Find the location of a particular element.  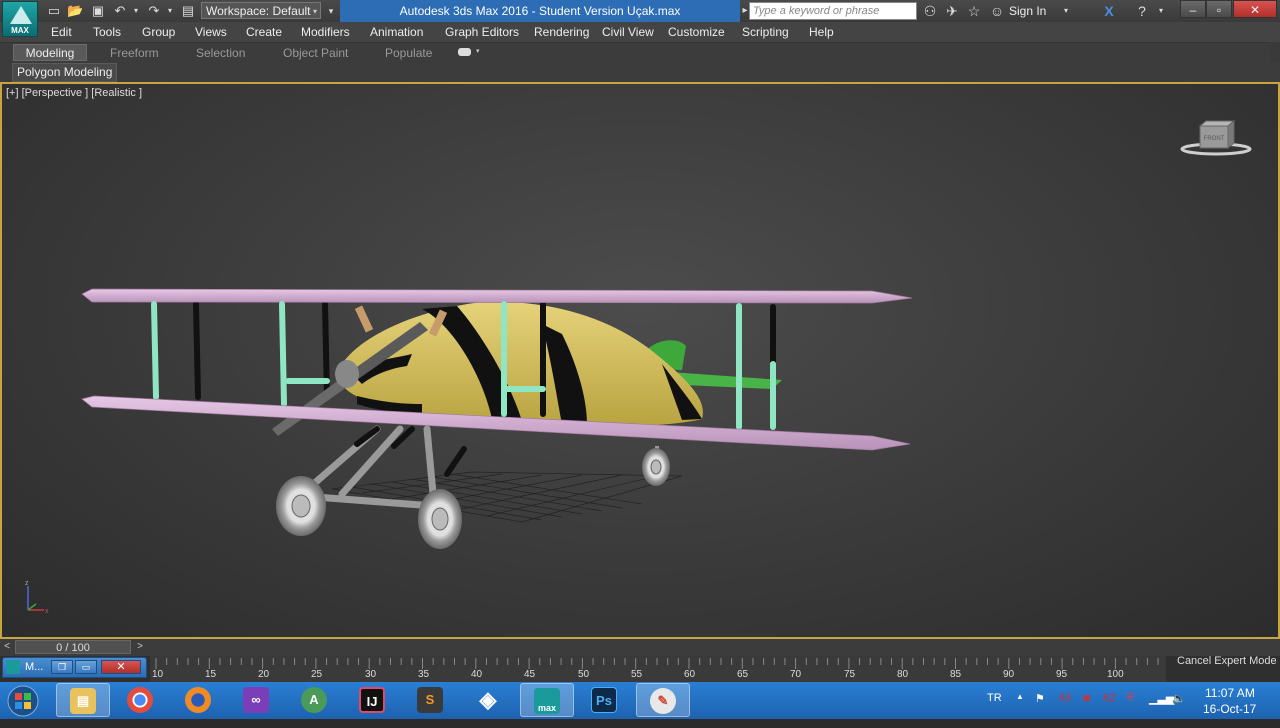

3dsmax-logo-icon is located at coordinates (21, 15).